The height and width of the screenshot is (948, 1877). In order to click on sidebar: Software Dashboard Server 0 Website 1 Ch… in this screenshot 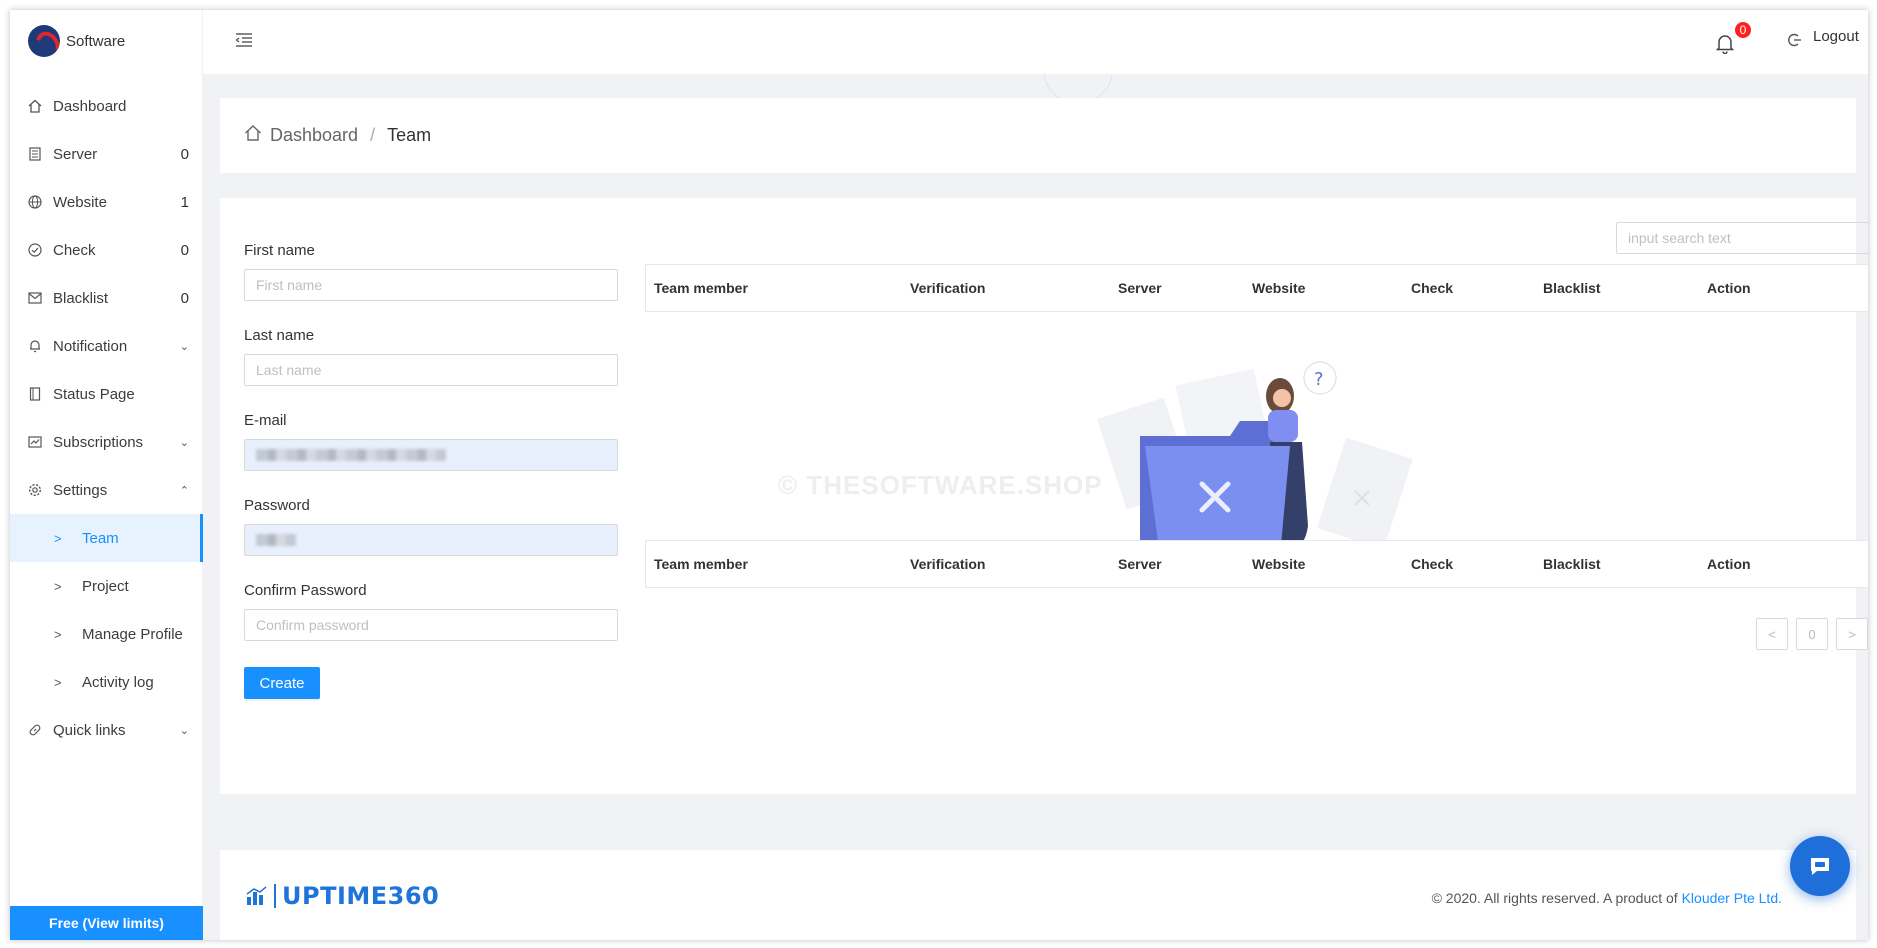, I will do `click(106, 475)`.